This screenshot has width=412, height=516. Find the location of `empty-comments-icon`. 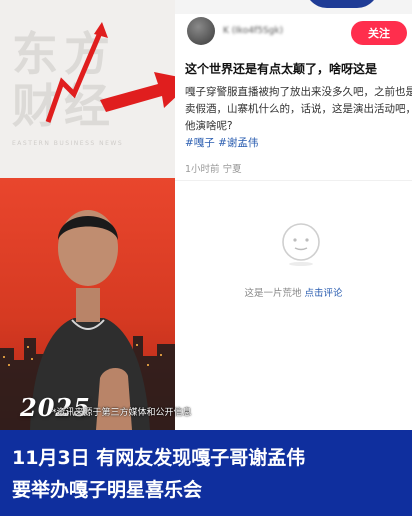

empty-comments-icon is located at coordinates (301, 244).